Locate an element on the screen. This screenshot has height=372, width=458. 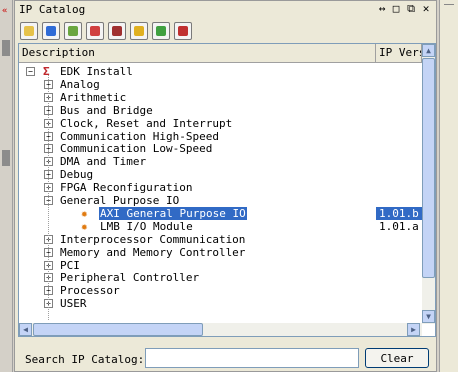
catalog-toolbar is located at coordinates (225, 31).